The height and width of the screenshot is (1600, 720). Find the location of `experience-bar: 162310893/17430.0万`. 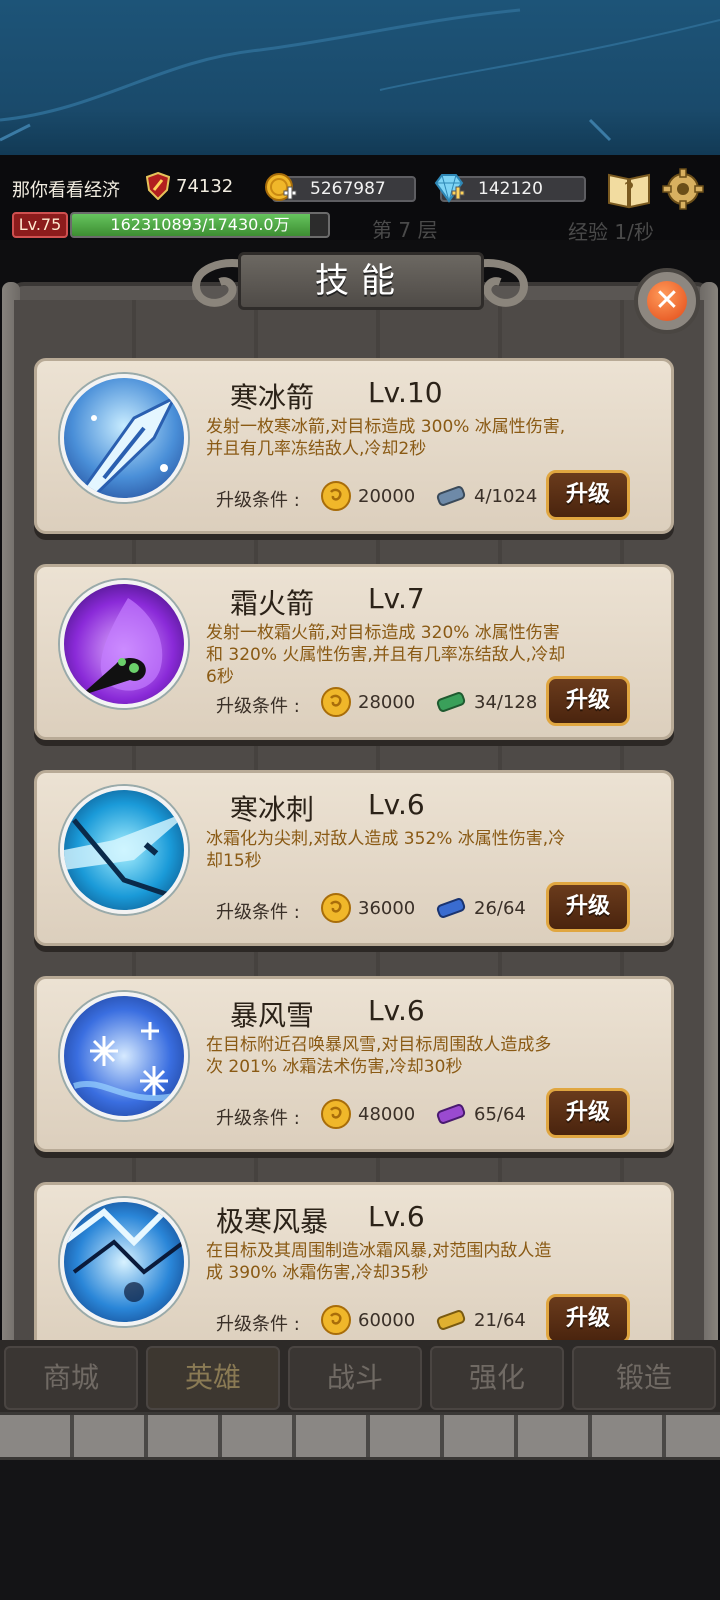

experience-bar: 162310893/17430.0万 is located at coordinates (200, 225).